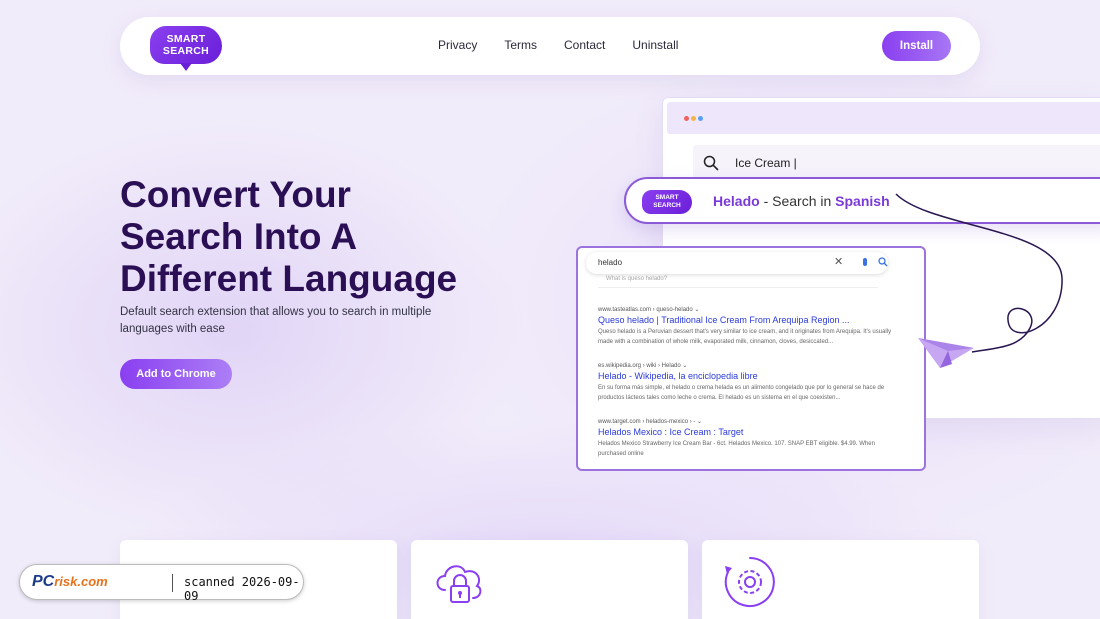 This screenshot has width=1100, height=619. Describe the element at coordinates (686, 118) in the screenshot. I see `window-close-dot-icon` at that location.